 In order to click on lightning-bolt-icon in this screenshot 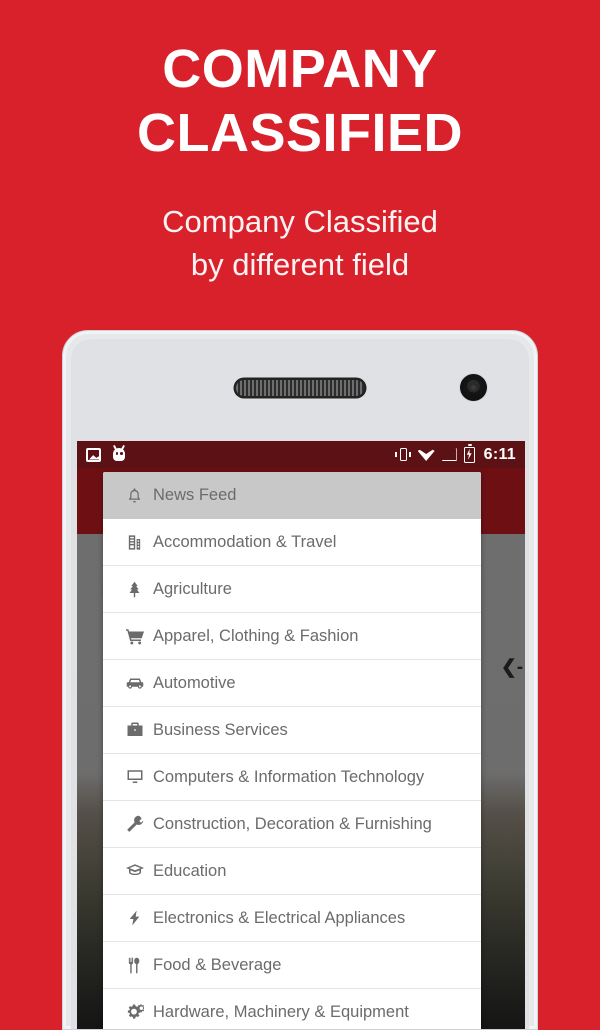, I will do `click(134, 918)`.